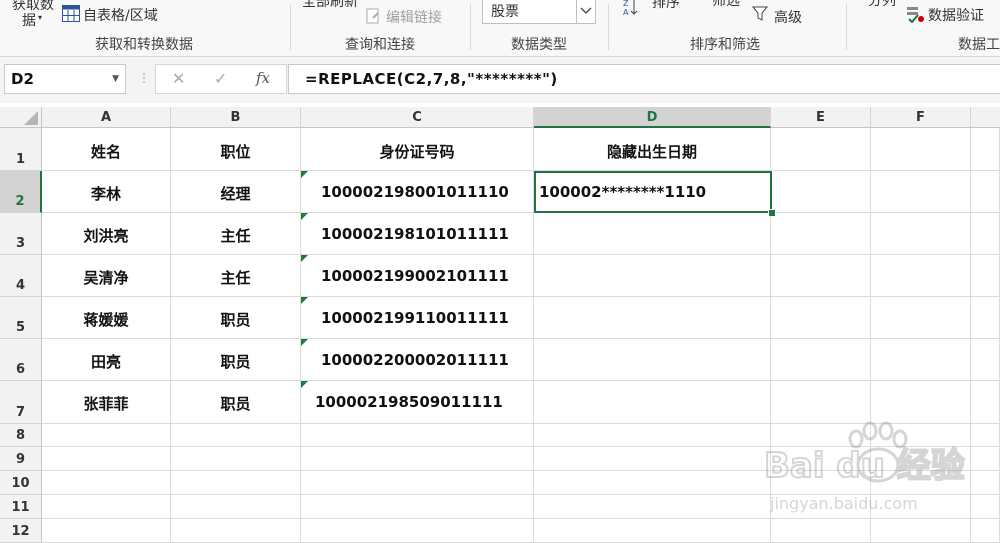 This screenshot has width=1000, height=543. What do you see at coordinates (106, 276) in the screenshot?
I see `cell-a4: 吴清净` at bounding box center [106, 276].